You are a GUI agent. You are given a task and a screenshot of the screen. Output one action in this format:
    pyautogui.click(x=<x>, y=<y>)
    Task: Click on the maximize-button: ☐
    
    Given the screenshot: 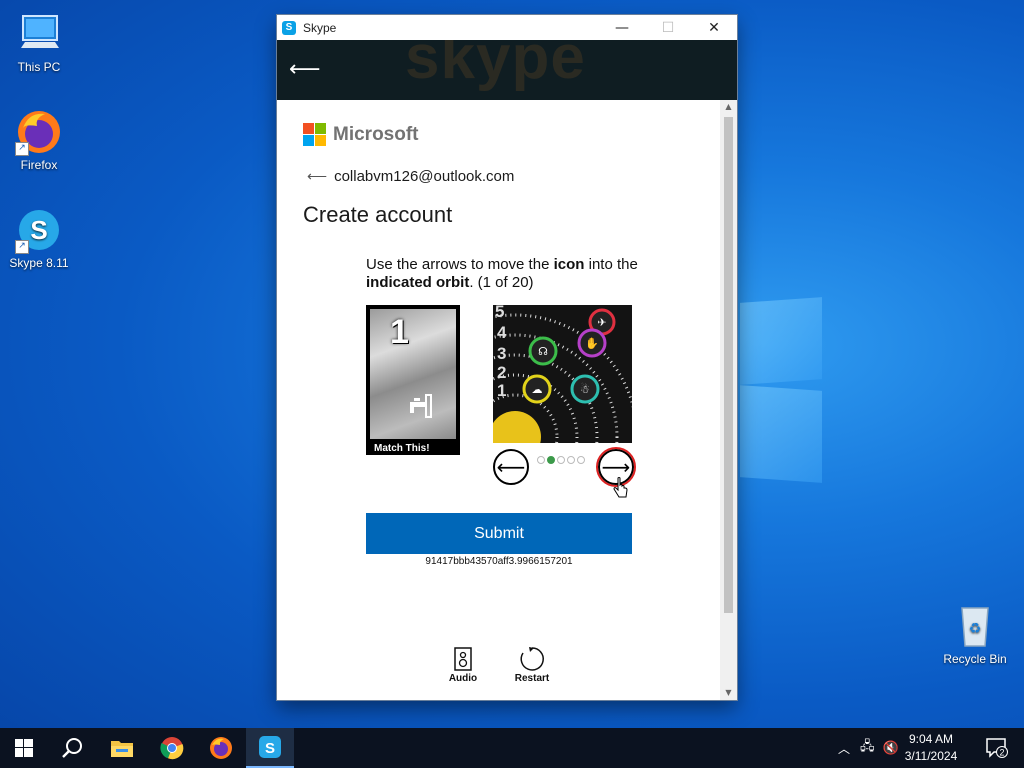 What is the action you would take?
    pyautogui.click(x=668, y=27)
    